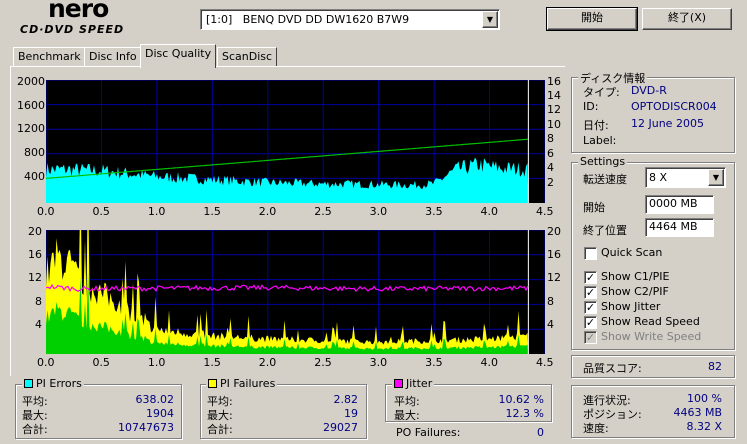  What do you see at coordinates (34, 176) in the screenshot?
I see `y-tick-label: 400` at bounding box center [34, 176].